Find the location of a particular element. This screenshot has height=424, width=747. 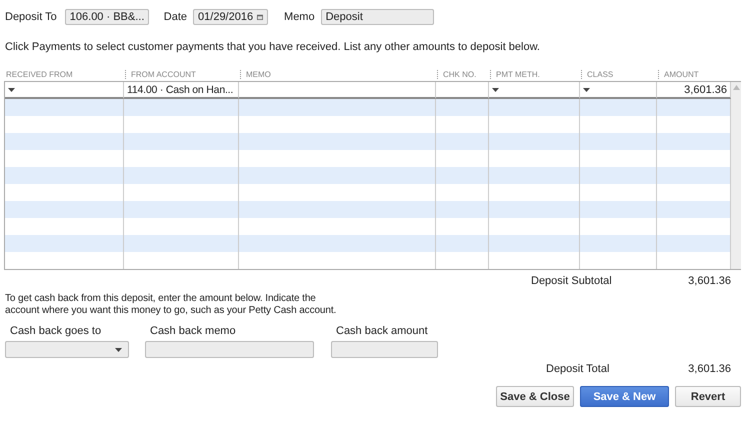

date-field: 01/29/2016 is located at coordinates (230, 17).